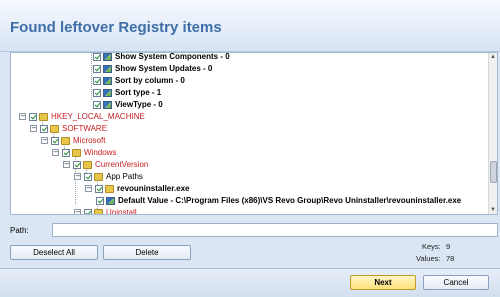  I want to click on path-label: Path:, so click(19, 230).